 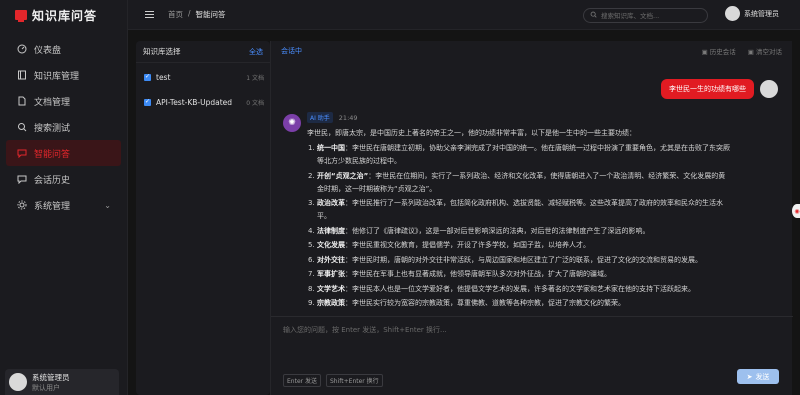 I want to click on user-role: 默认用户, so click(x=46, y=387).